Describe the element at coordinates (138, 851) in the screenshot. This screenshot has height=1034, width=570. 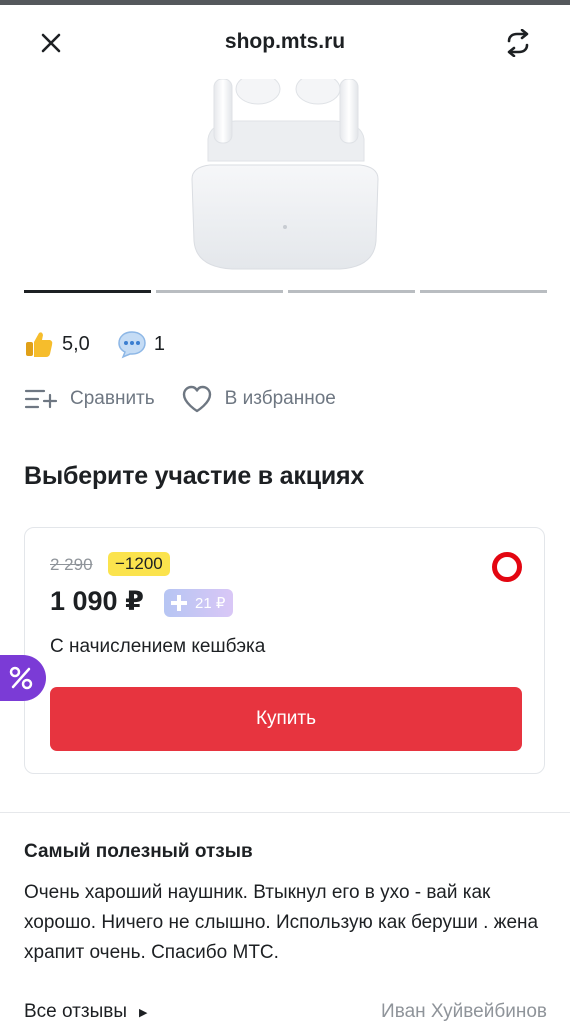
I see `review-section-title: Самый полезный отзыв` at that location.